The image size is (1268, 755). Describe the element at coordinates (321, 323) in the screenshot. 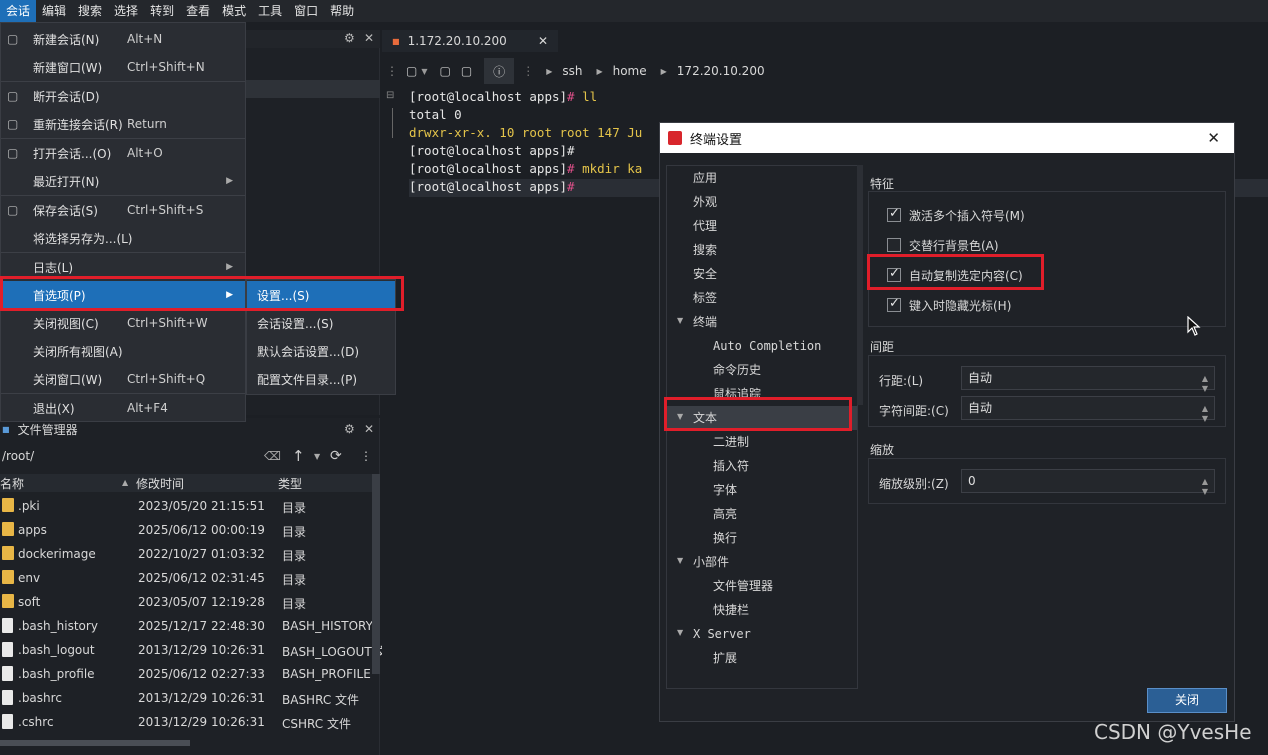

I see `submenu-item-session-settings: 会话设置...(S)` at that location.